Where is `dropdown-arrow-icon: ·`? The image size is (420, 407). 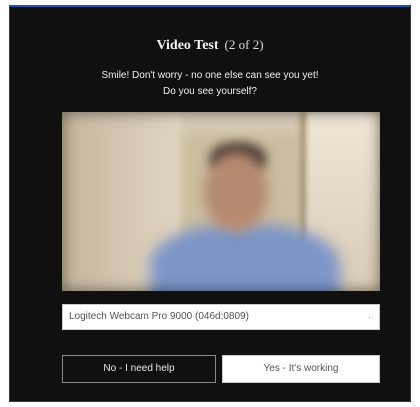
dropdown-arrow-icon: · is located at coordinates (369, 317).